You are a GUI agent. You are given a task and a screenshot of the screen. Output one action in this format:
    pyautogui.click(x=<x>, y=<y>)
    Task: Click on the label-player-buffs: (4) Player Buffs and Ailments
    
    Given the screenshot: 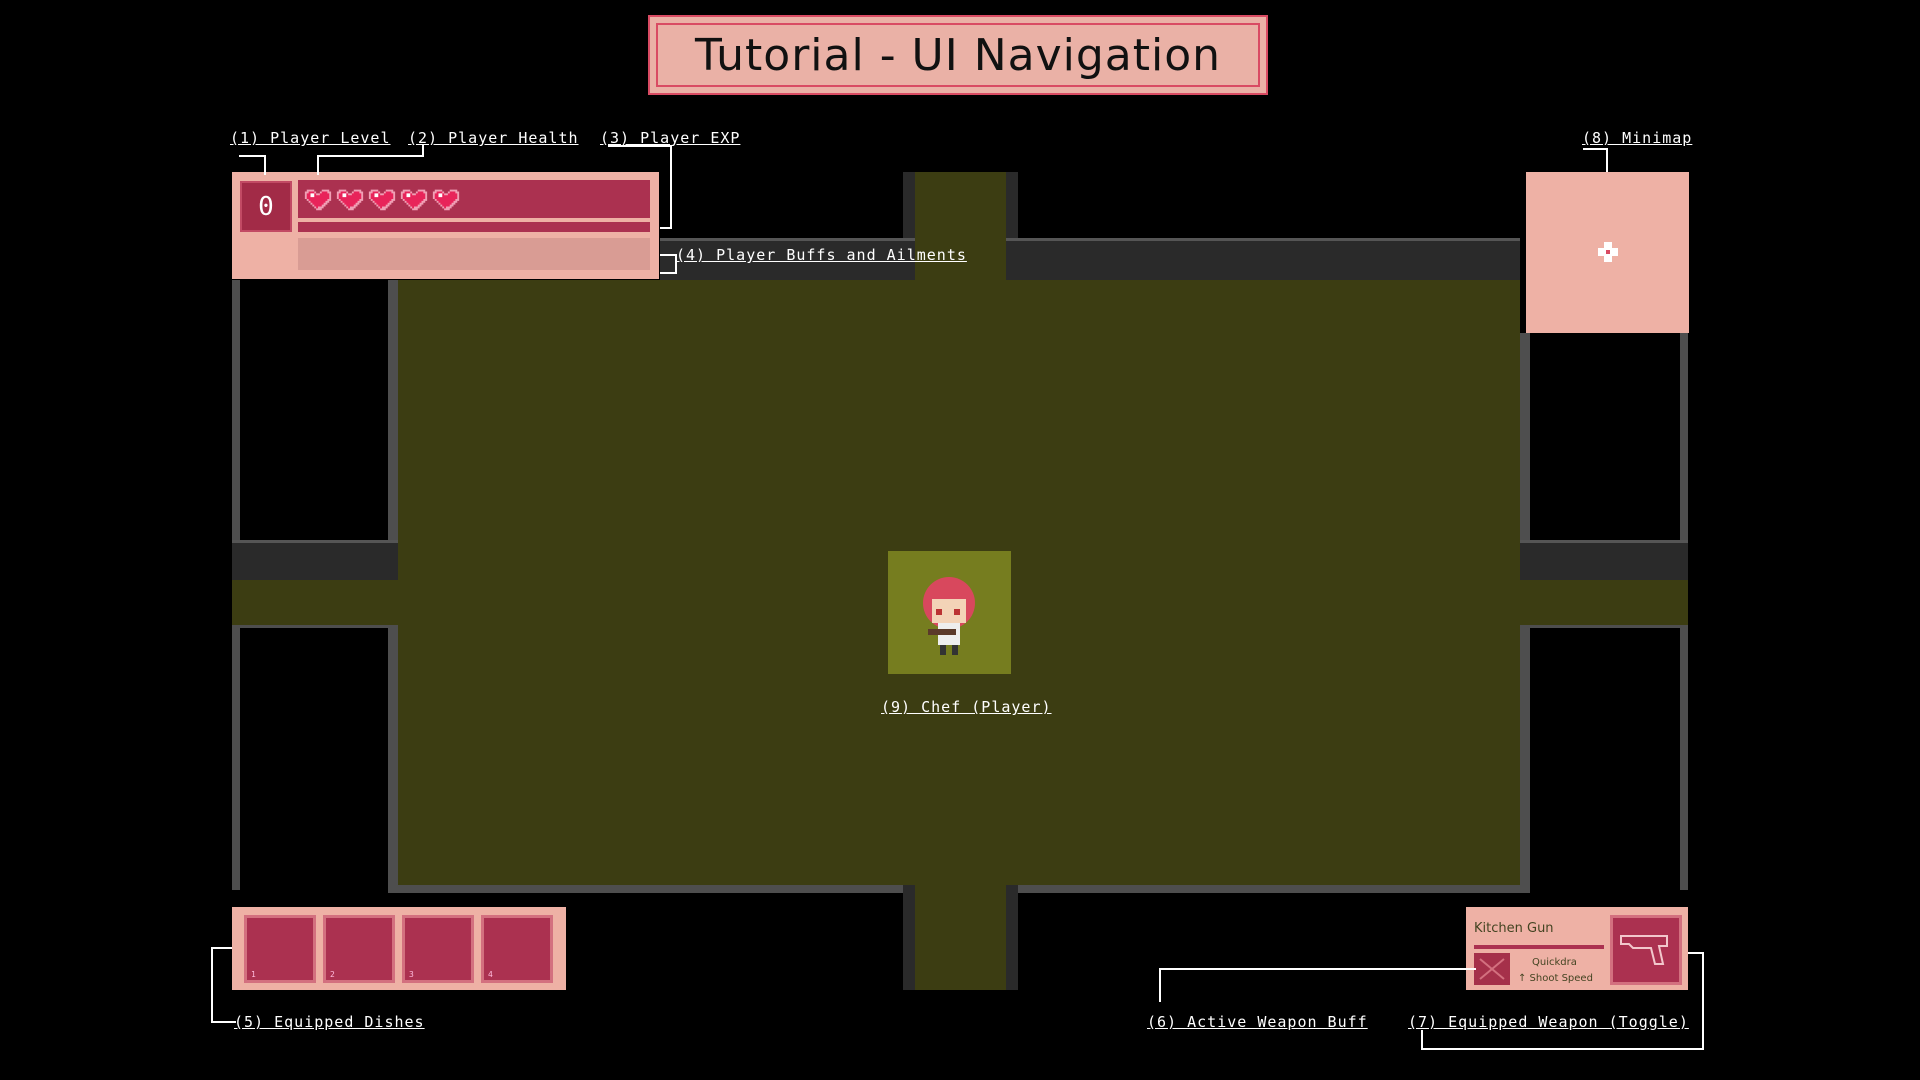 What is the action you would take?
    pyautogui.click(x=821, y=255)
    